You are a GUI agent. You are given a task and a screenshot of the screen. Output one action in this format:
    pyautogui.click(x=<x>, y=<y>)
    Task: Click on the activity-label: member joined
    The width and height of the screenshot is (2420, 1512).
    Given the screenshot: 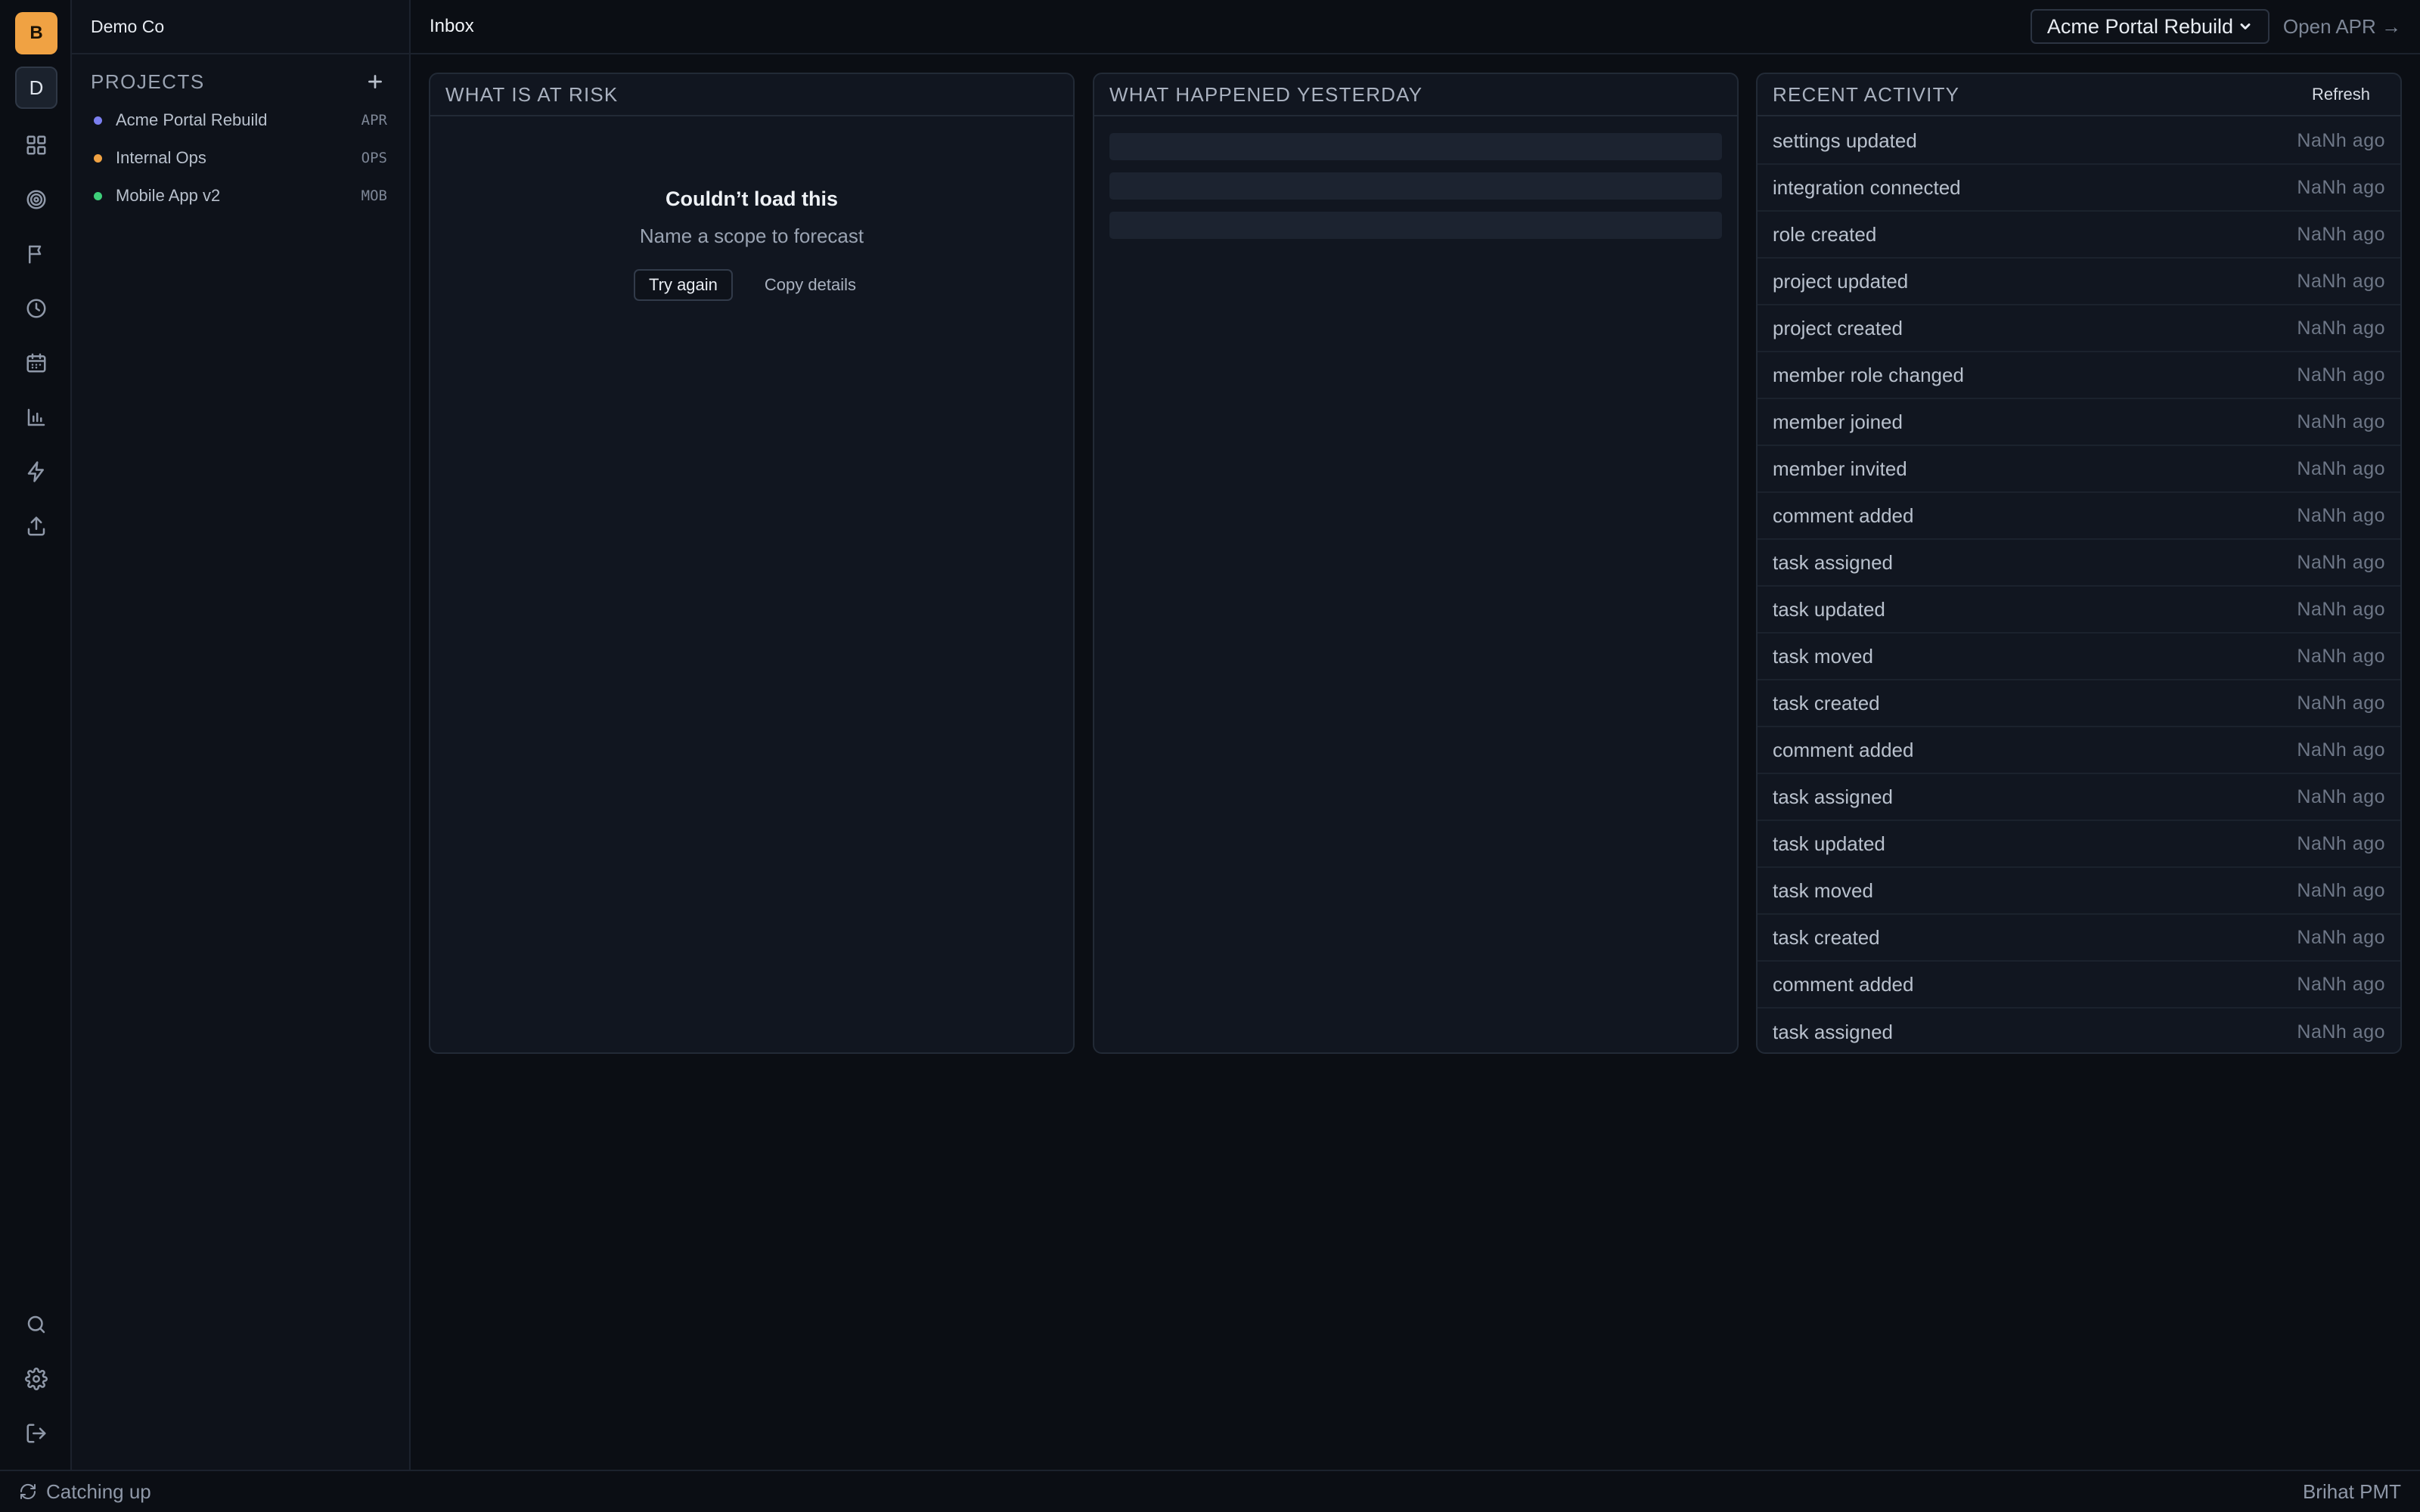 What is the action you would take?
    pyautogui.click(x=1838, y=421)
    